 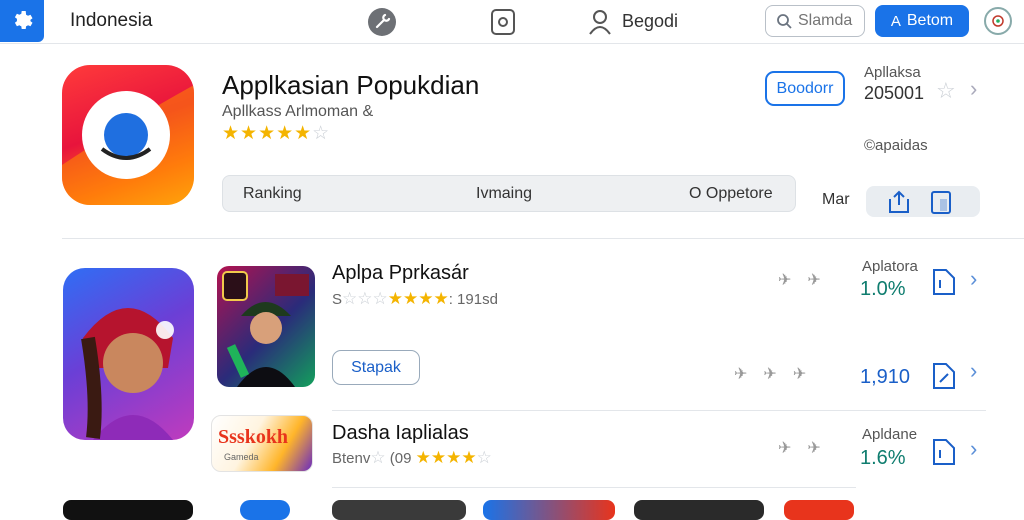 I want to click on wrench-icon, so click(x=382, y=22).